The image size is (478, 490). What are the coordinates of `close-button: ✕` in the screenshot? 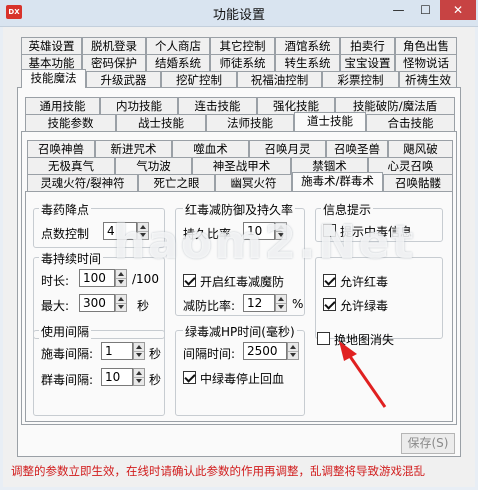 It's located at (458, 10).